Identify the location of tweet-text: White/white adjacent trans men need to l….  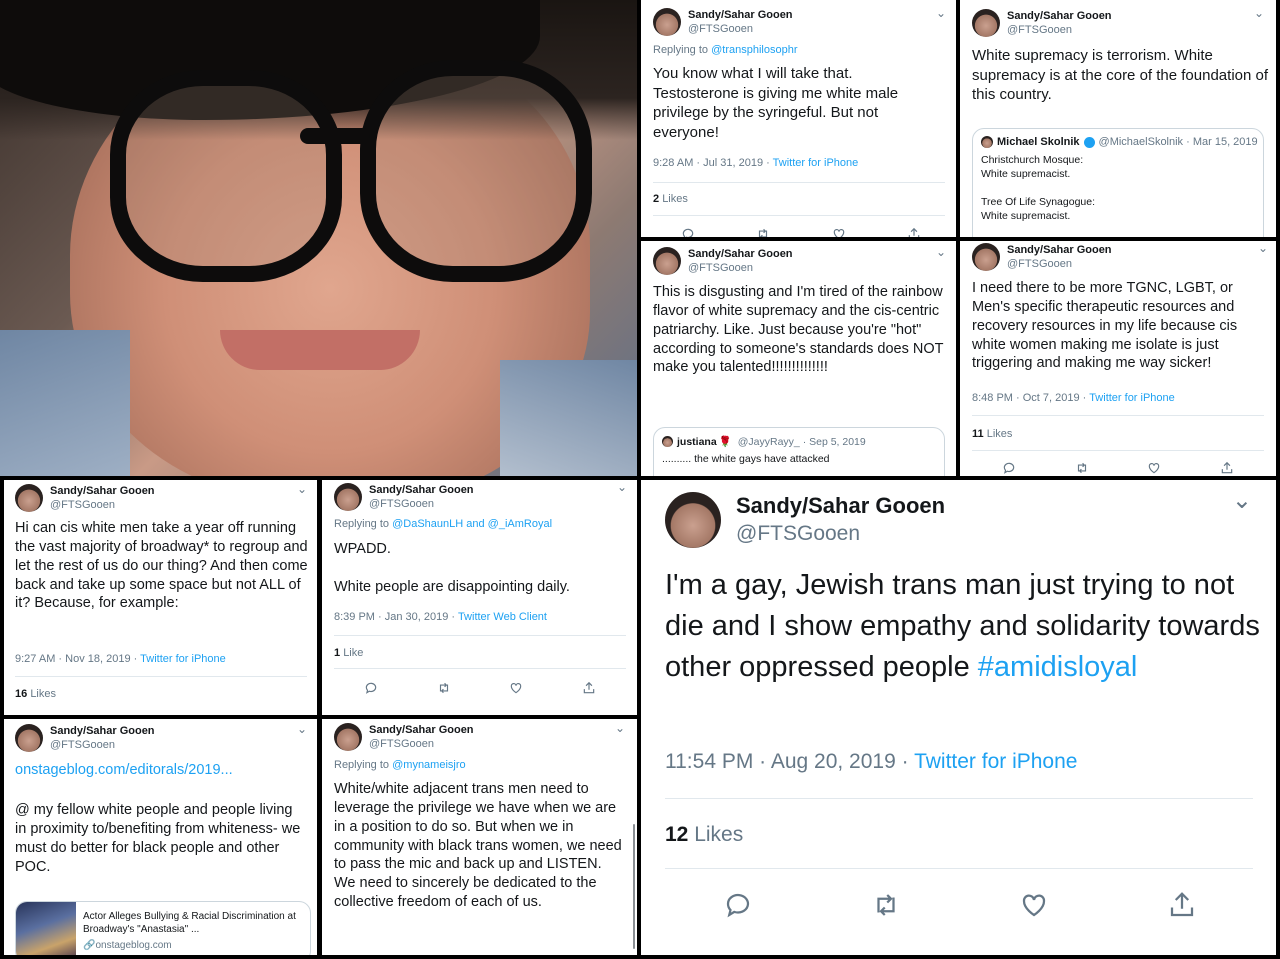
(478, 846).